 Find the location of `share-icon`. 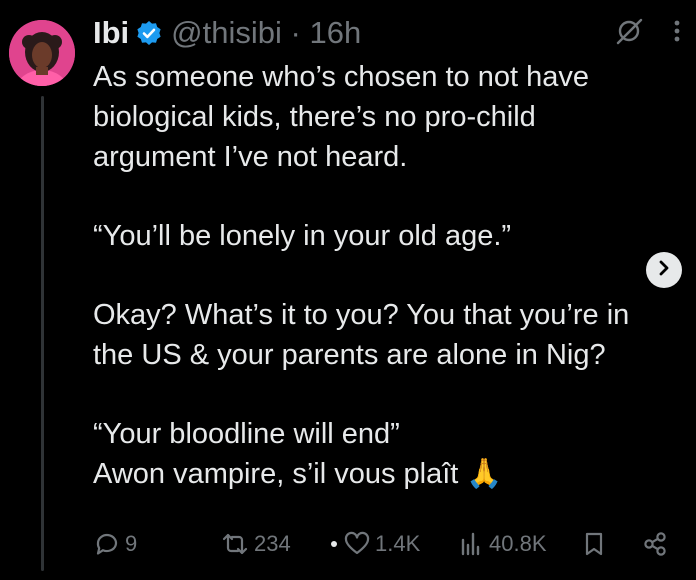

share-icon is located at coordinates (655, 544).